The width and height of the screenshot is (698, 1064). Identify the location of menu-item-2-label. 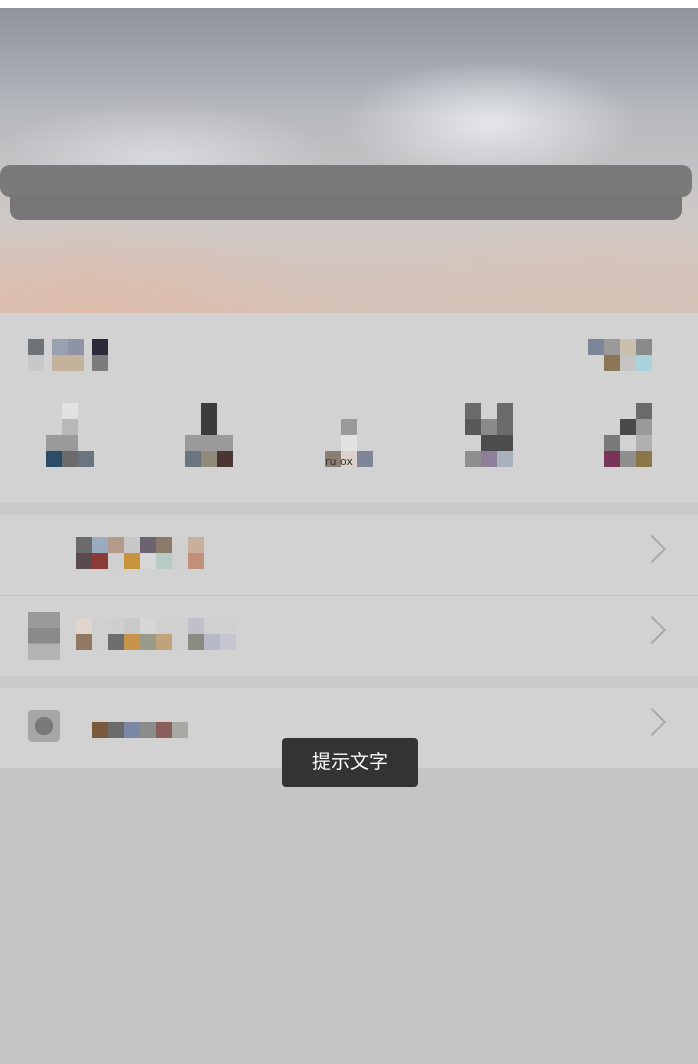
(156, 634).